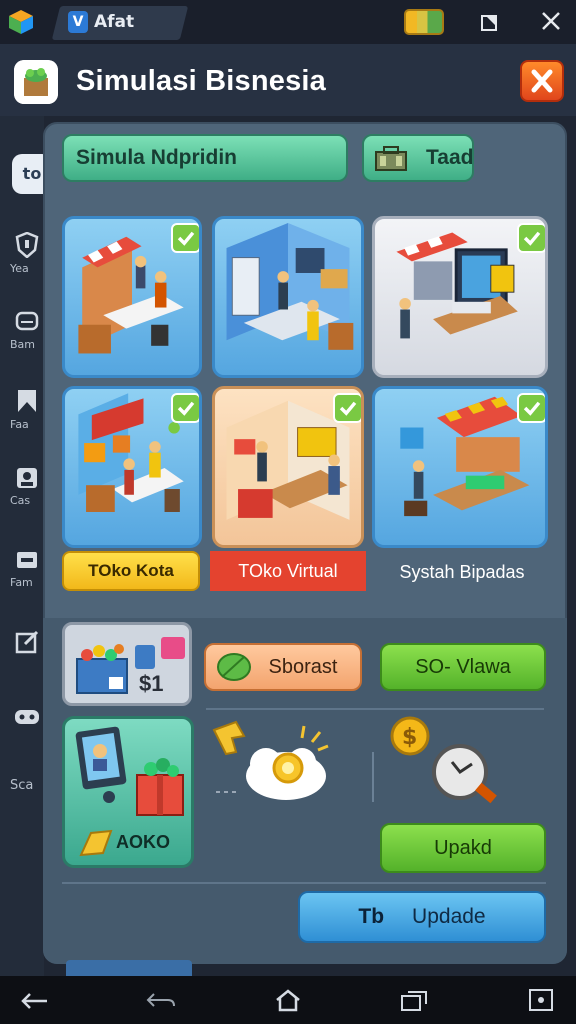 The image size is (576, 1024). What do you see at coordinates (20, 500) in the screenshot?
I see `sidebar-item-label: Cas` at bounding box center [20, 500].